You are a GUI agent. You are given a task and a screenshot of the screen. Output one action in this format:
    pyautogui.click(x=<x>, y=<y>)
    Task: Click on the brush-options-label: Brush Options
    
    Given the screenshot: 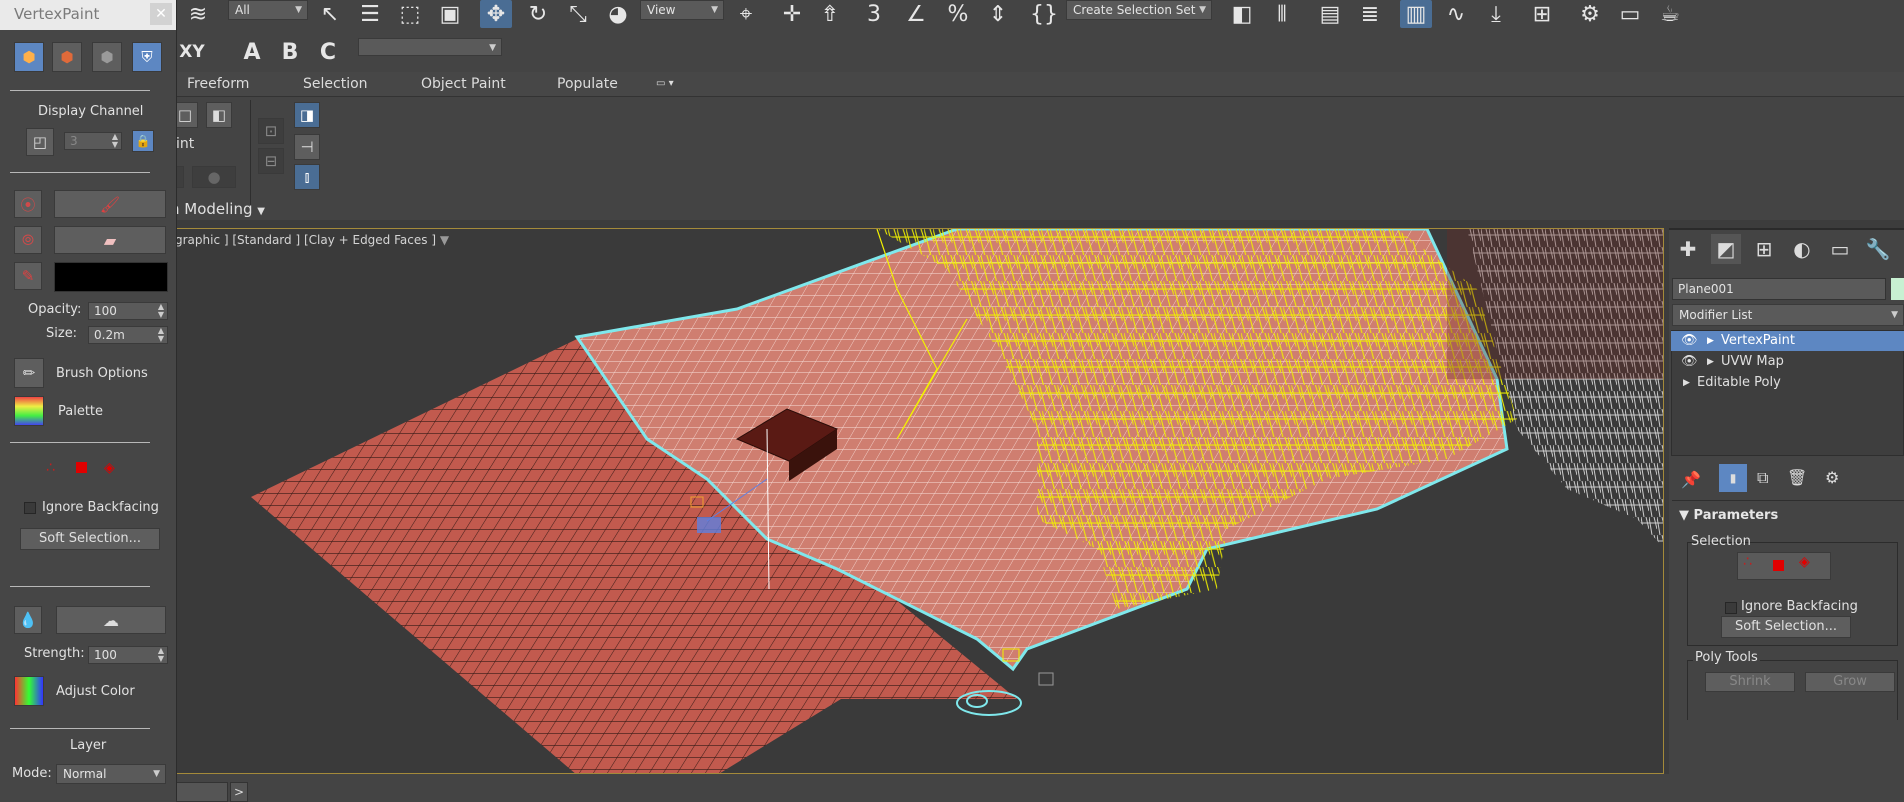 What is the action you would take?
    pyautogui.click(x=102, y=373)
    